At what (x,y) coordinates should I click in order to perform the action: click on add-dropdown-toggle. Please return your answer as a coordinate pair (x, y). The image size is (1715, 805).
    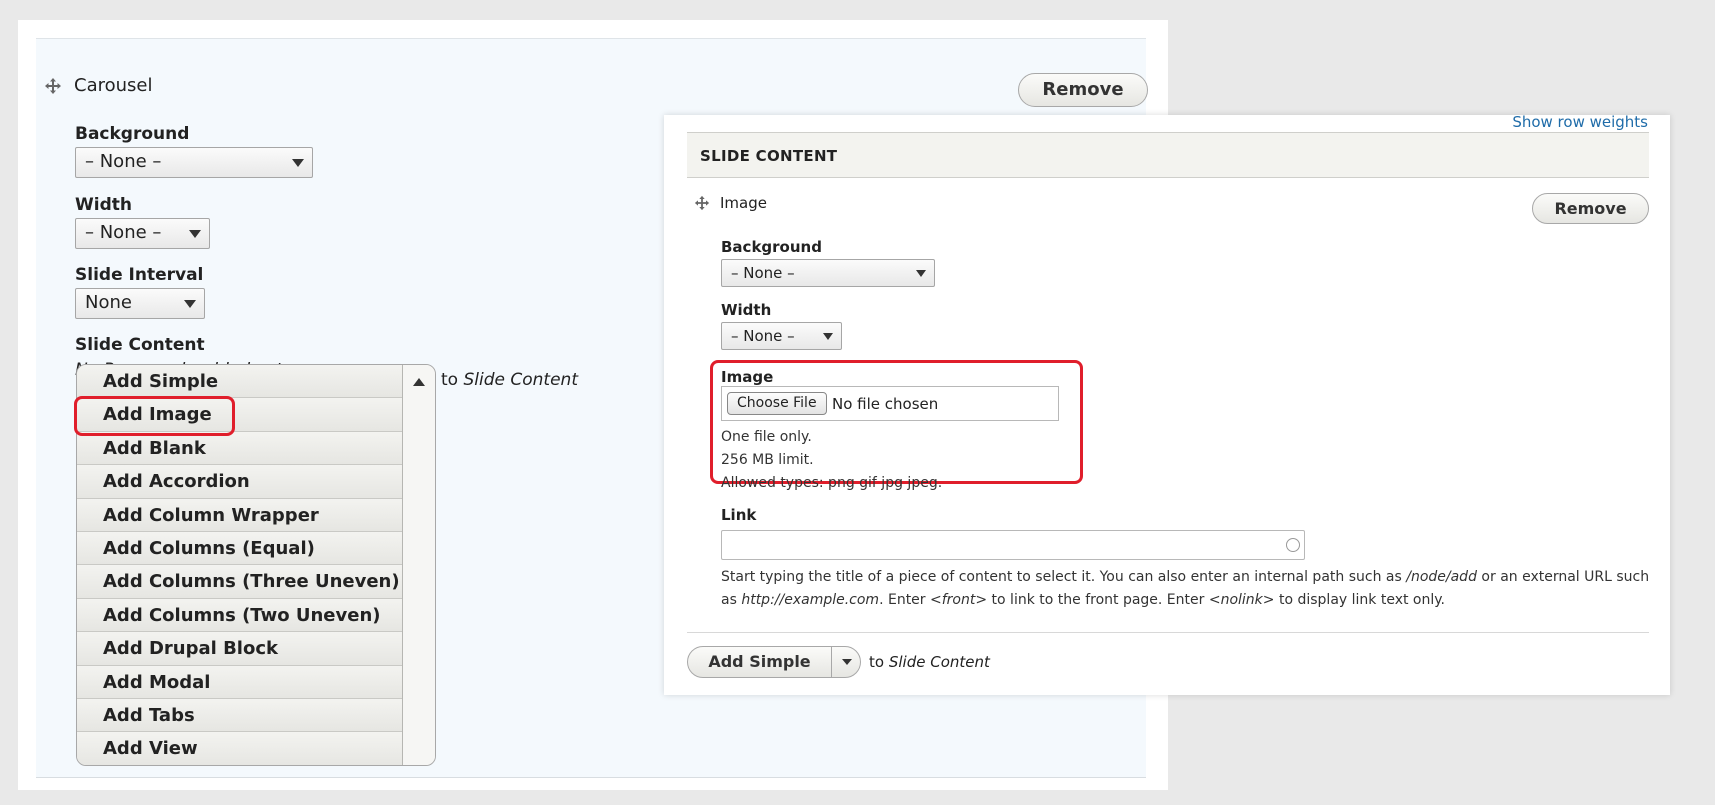
    Looking at the image, I should click on (845, 662).